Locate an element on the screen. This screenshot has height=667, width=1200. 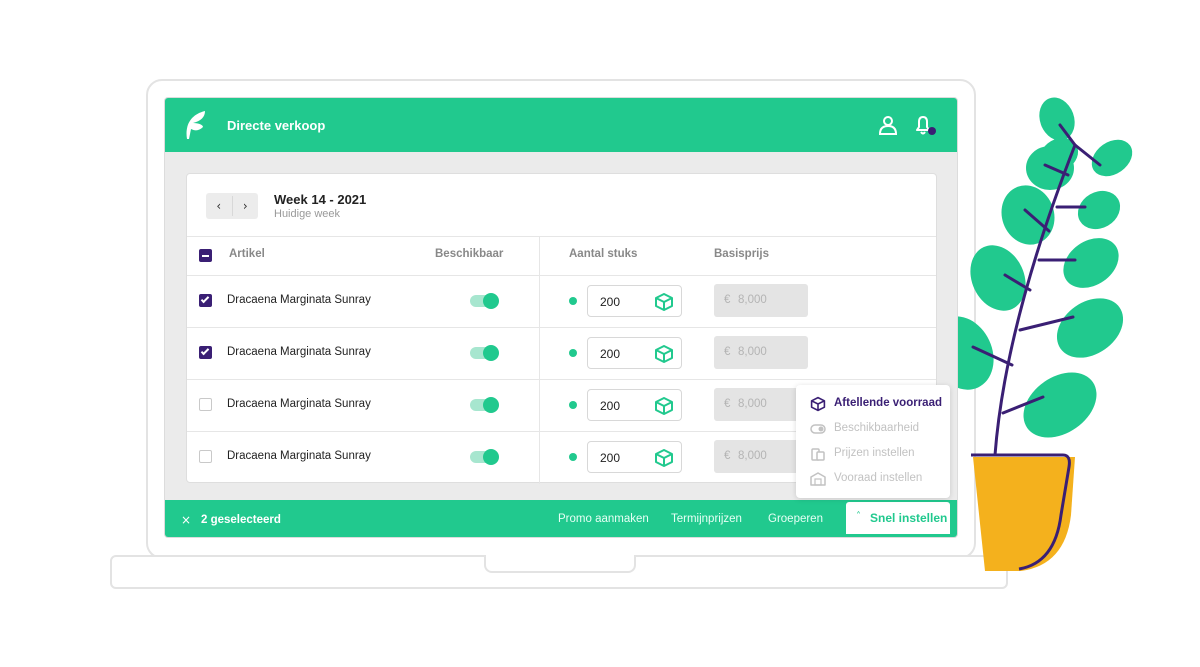
warehouse-icon is located at coordinates (818, 479).